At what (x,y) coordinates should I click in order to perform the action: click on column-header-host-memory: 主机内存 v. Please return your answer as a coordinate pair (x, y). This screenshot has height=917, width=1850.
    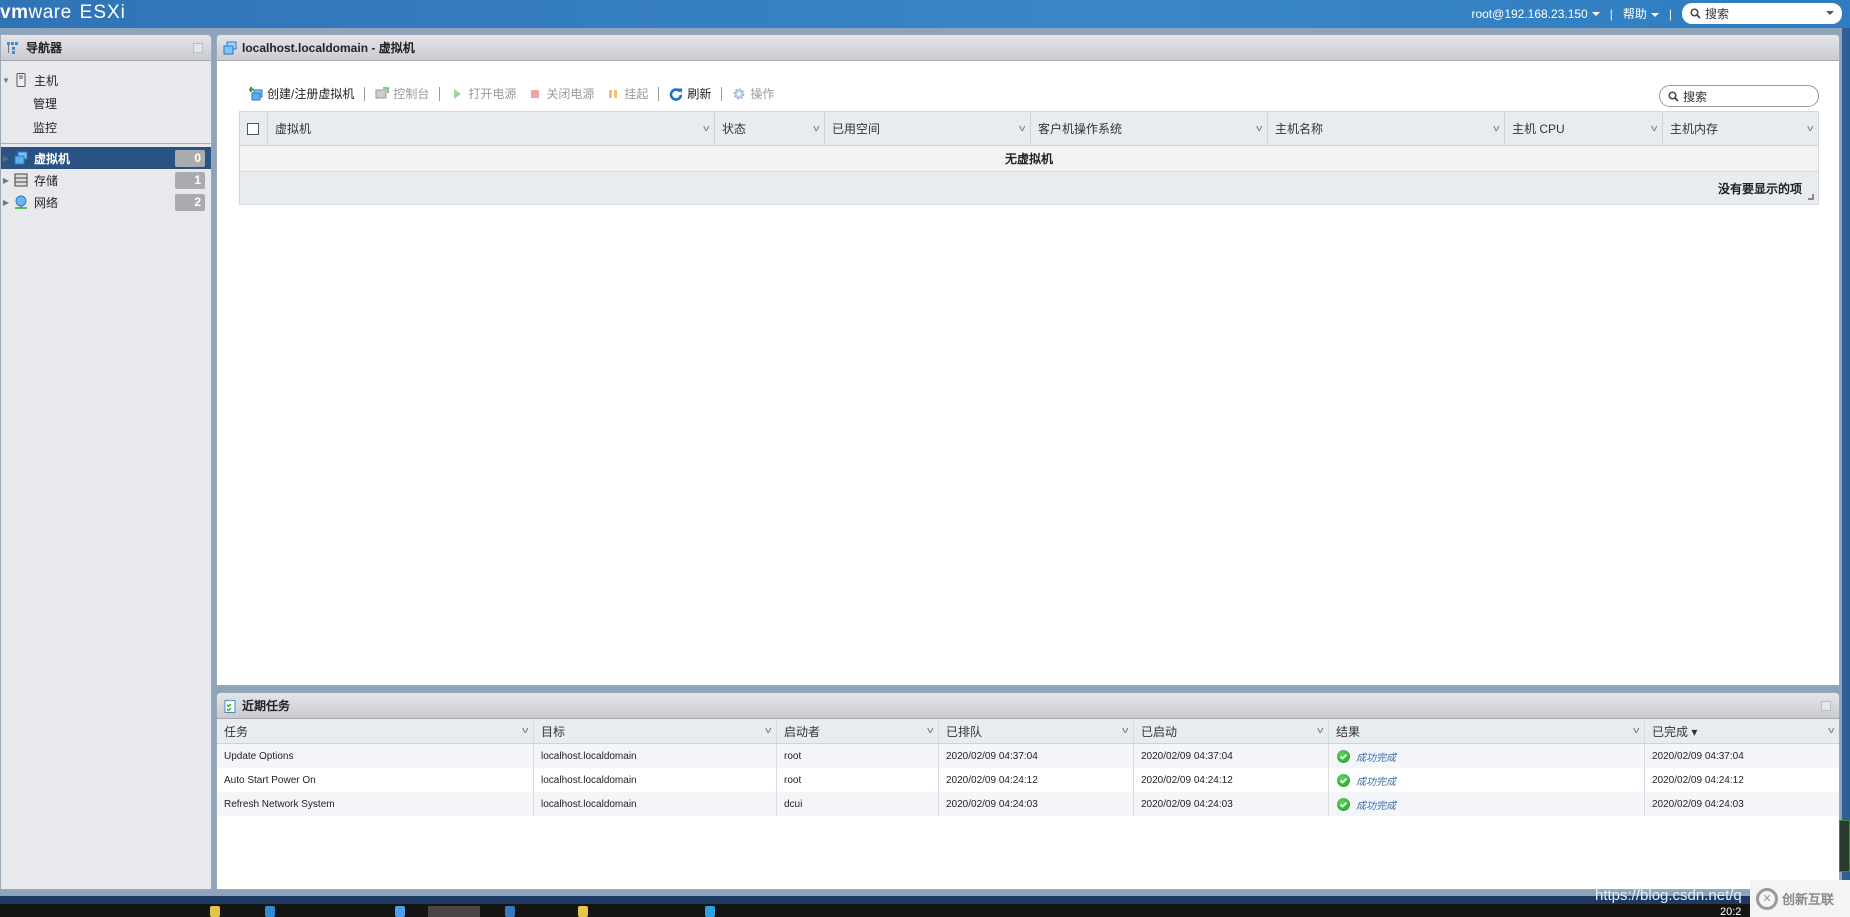
    Looking at the image, I should click on (1740, 128).